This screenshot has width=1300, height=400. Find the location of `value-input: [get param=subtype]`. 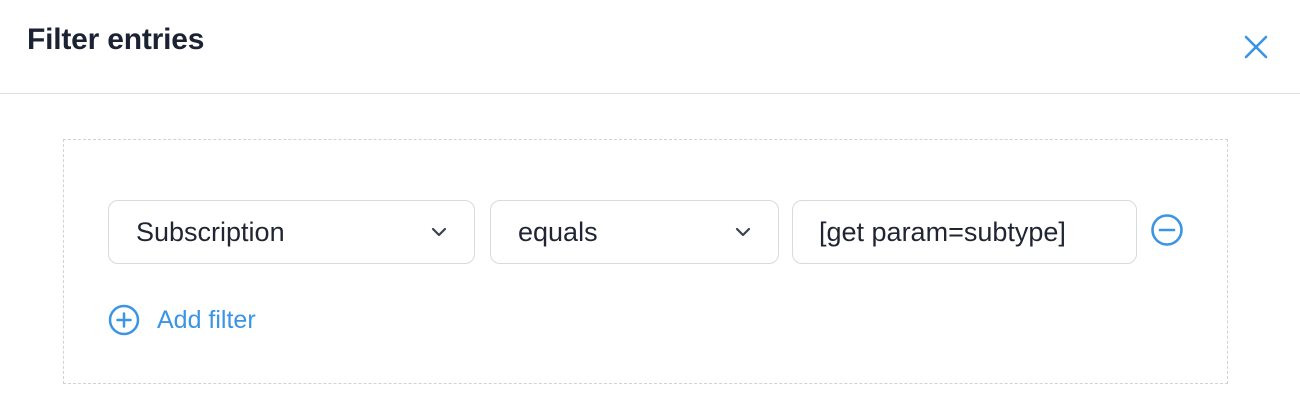

value-input: [get param=subtype] is located at coordinates (964, 232).